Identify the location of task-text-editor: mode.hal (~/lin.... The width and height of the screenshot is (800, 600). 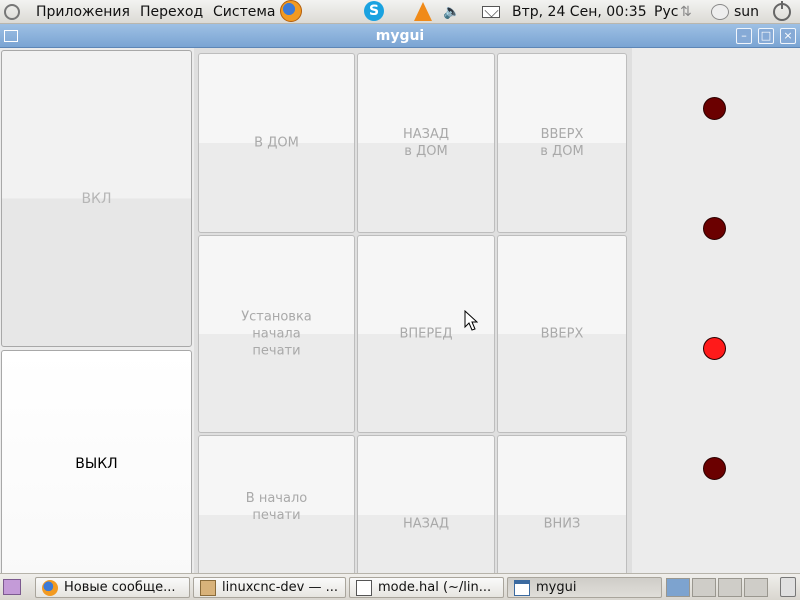
(426, 587).